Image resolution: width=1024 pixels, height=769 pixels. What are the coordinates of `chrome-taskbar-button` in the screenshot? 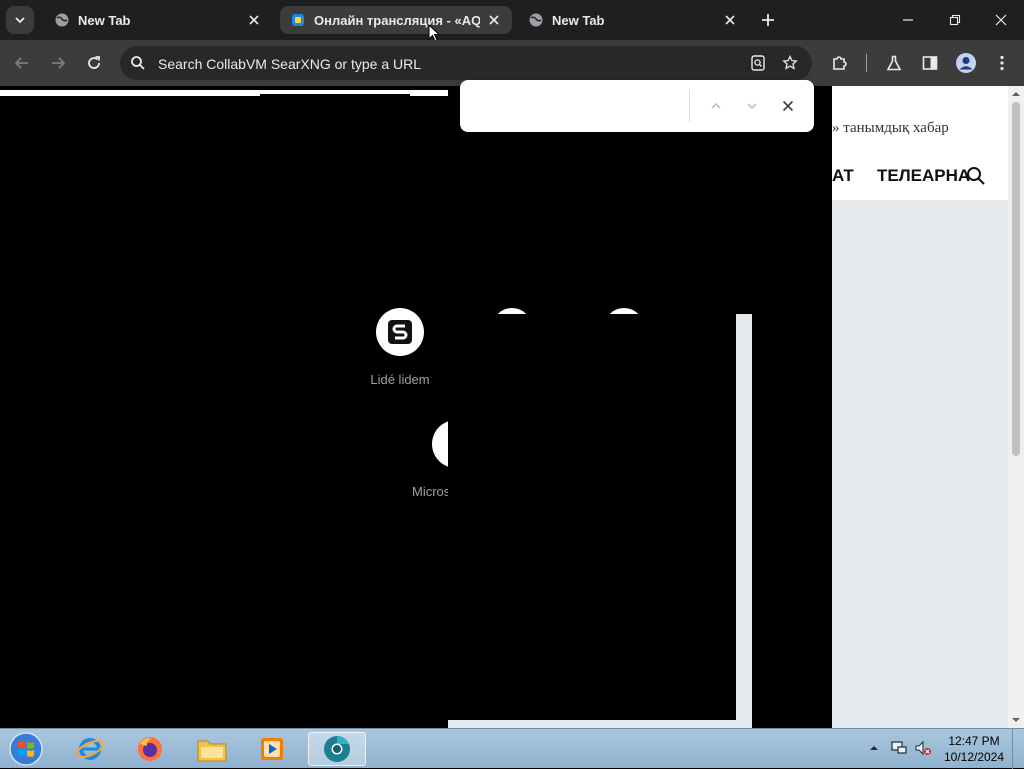 It's located at (337, 749).